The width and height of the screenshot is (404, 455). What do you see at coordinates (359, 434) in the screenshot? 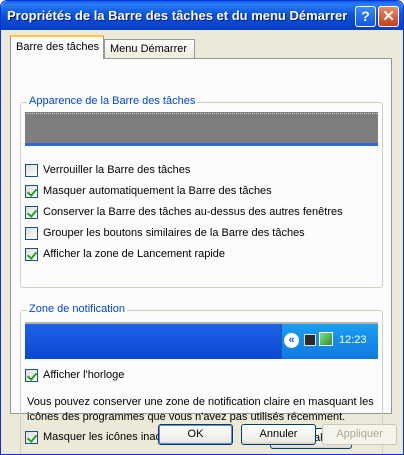
I see `apply-button: Appliquer` at bounding box center [359, 434].